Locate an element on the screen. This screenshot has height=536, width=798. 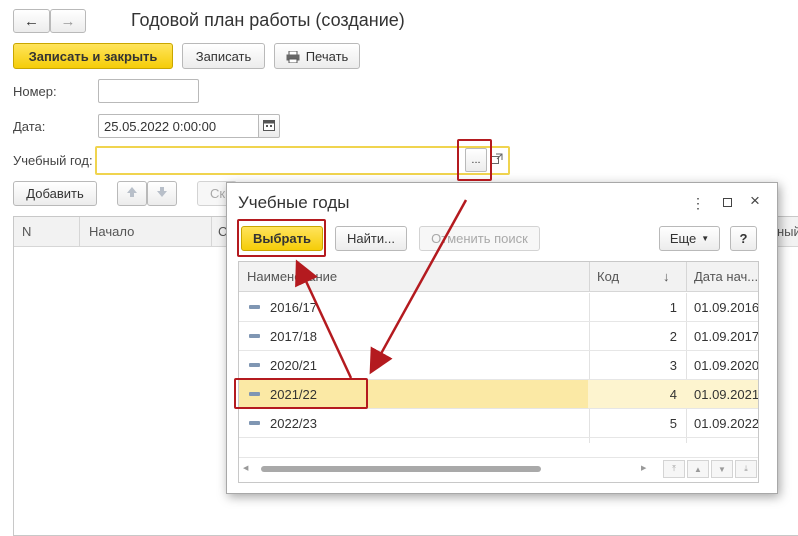
page-title: Годовой план работы (создание) is located at coordinates (268, 20).